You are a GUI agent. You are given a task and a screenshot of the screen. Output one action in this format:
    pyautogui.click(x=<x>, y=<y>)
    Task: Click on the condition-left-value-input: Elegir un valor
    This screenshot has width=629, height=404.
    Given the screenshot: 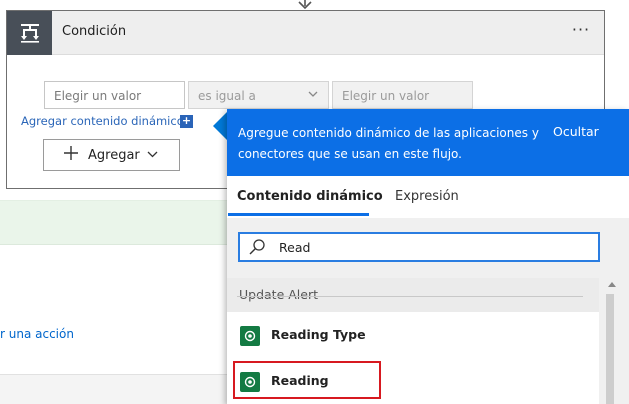 What is the action you would take?
    pyautogui.click(x=114, y=95)
    